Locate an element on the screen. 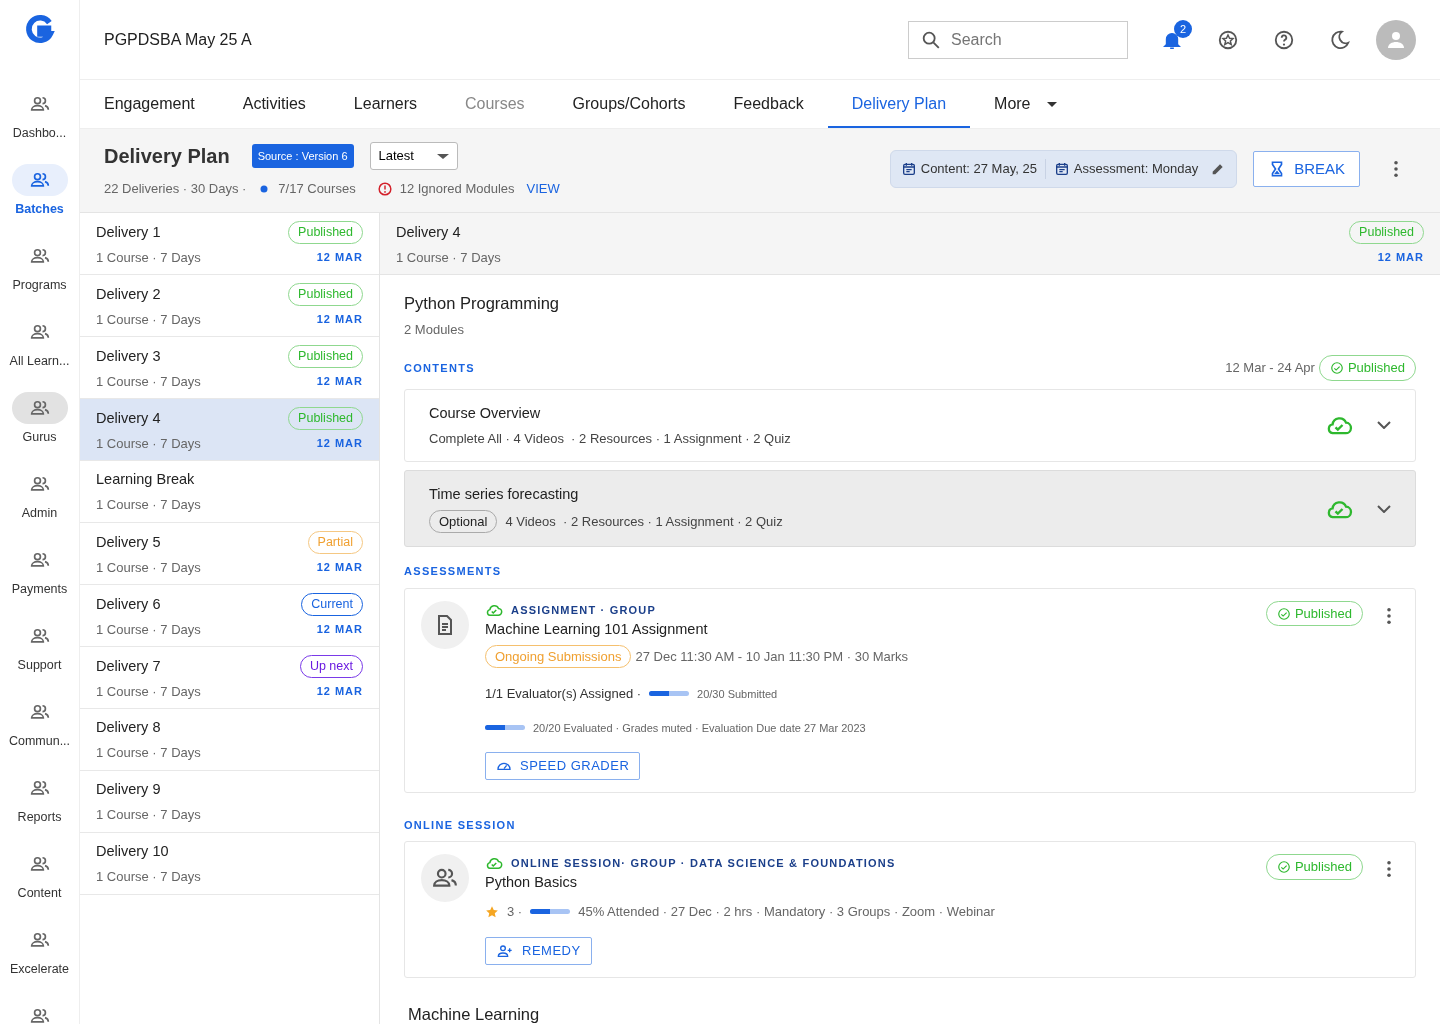  assessment-day: Assessment: Monday is located at coordinates (1136, 169).